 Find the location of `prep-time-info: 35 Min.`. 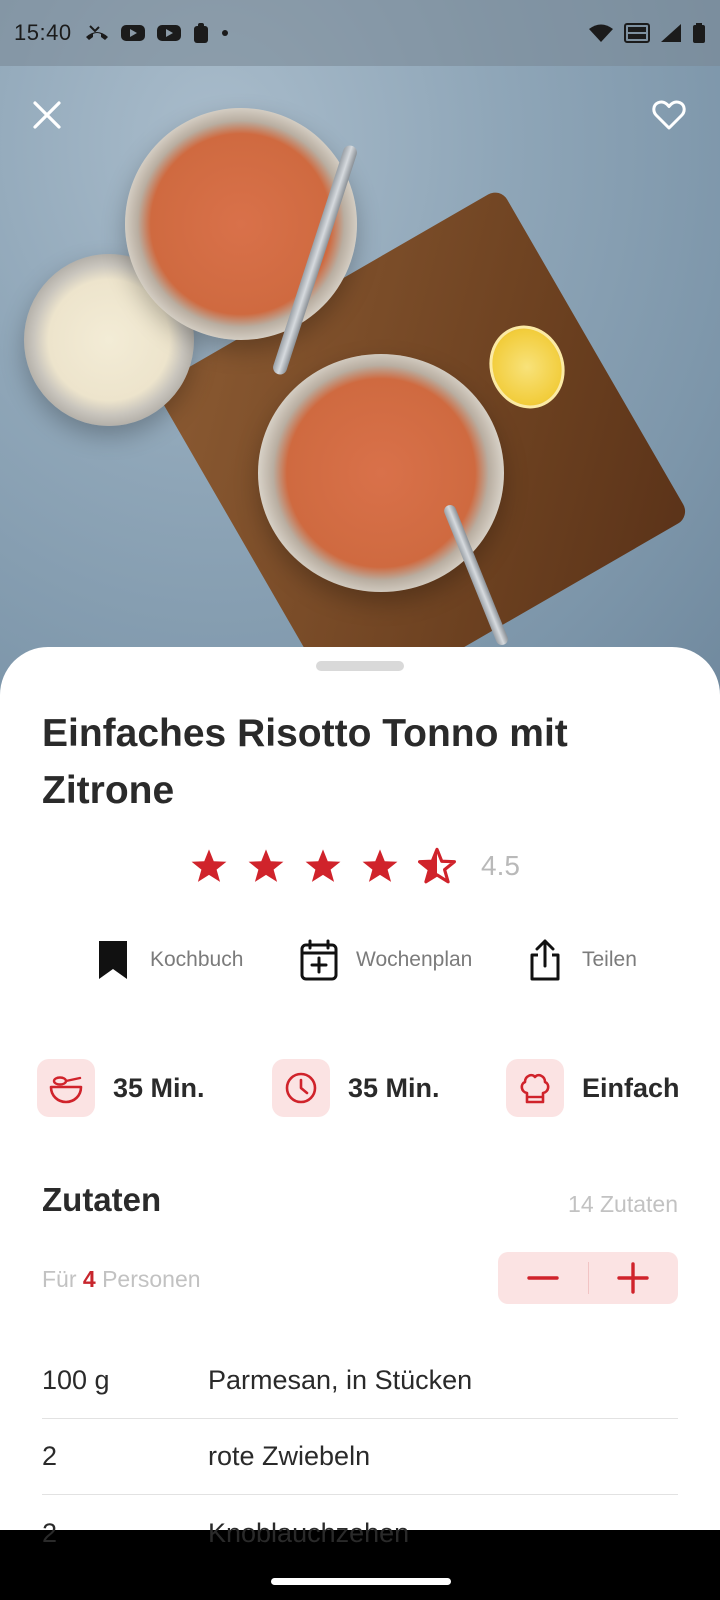

prep-time-info: 35 Min. is located at coordinates (121, 1088).